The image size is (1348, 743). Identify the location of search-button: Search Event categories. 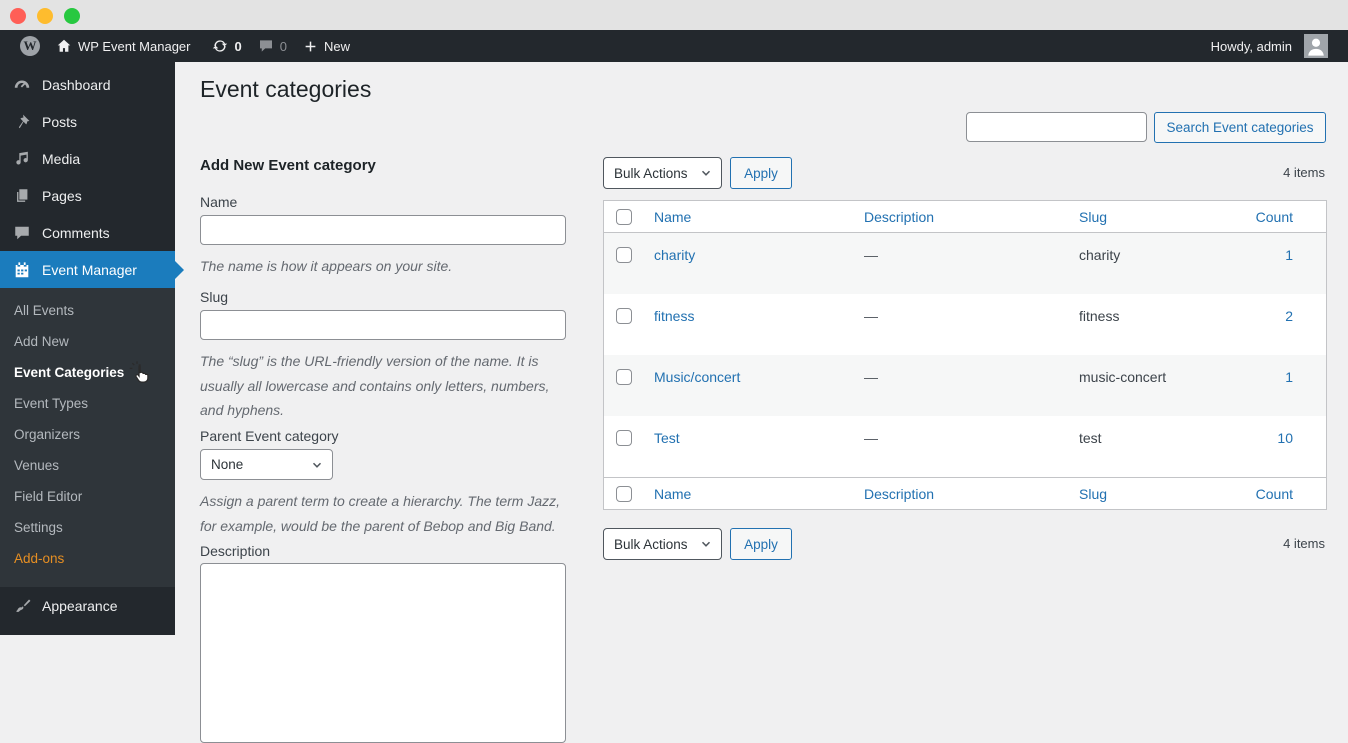
(1240, 127).